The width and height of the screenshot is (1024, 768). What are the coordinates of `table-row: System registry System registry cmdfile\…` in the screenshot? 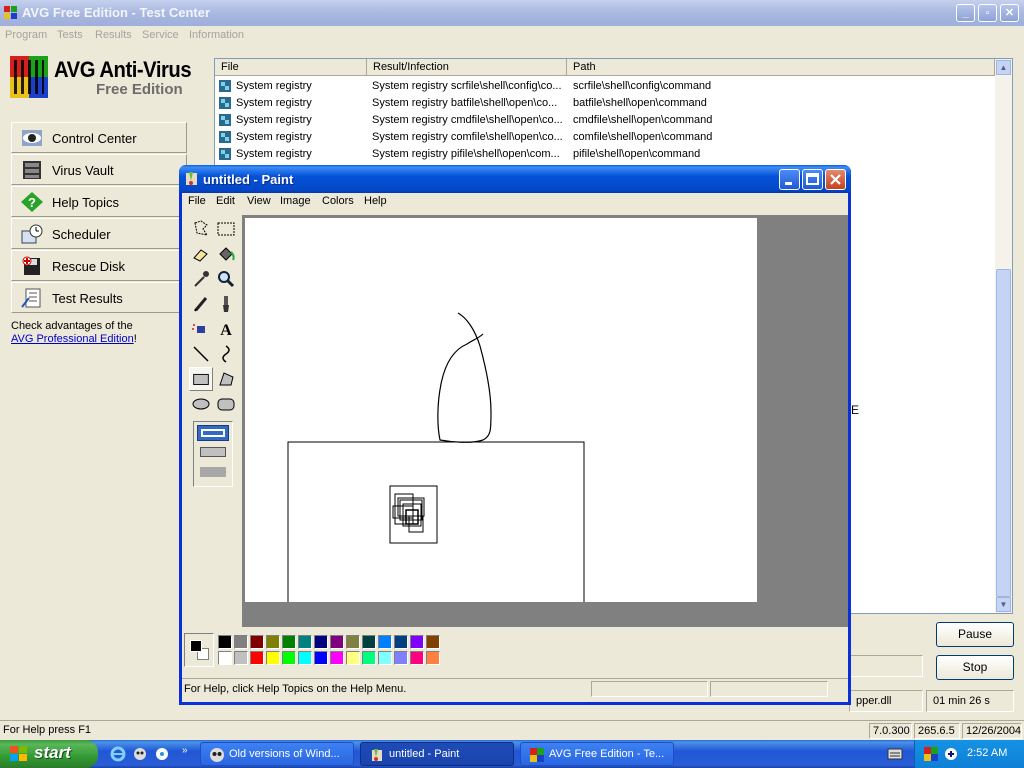 It's located at (605, 120).